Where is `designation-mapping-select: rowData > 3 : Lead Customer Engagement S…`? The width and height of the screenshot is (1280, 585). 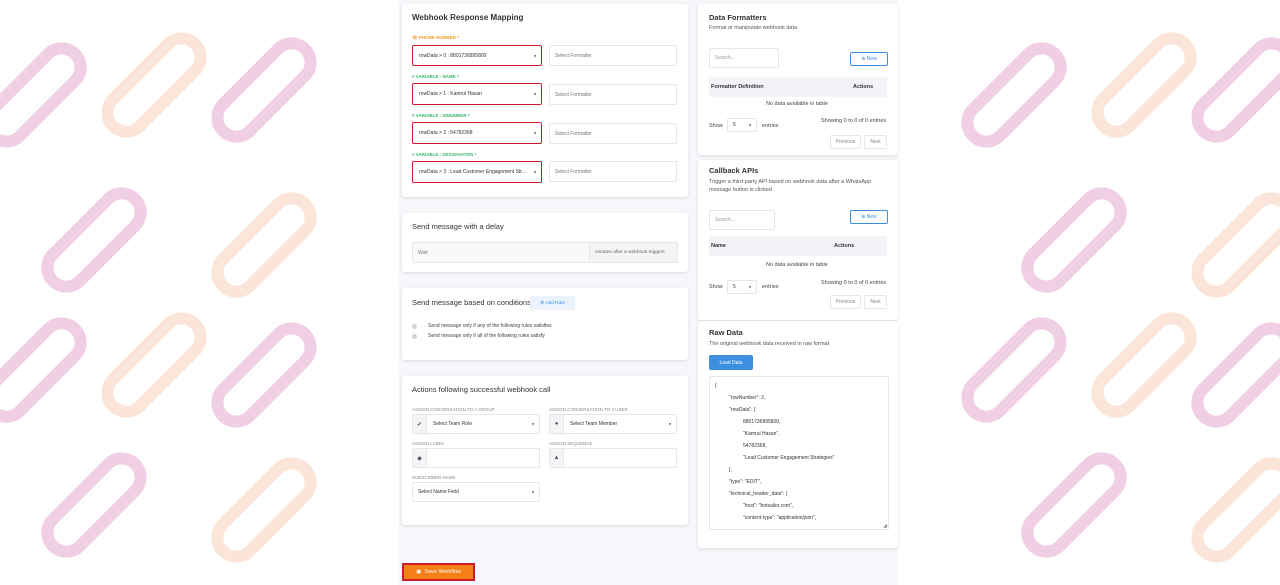
designation-mapping-select: rowData > 3 : Lead Customer Engagement S… is located at coordinates (477, 172).